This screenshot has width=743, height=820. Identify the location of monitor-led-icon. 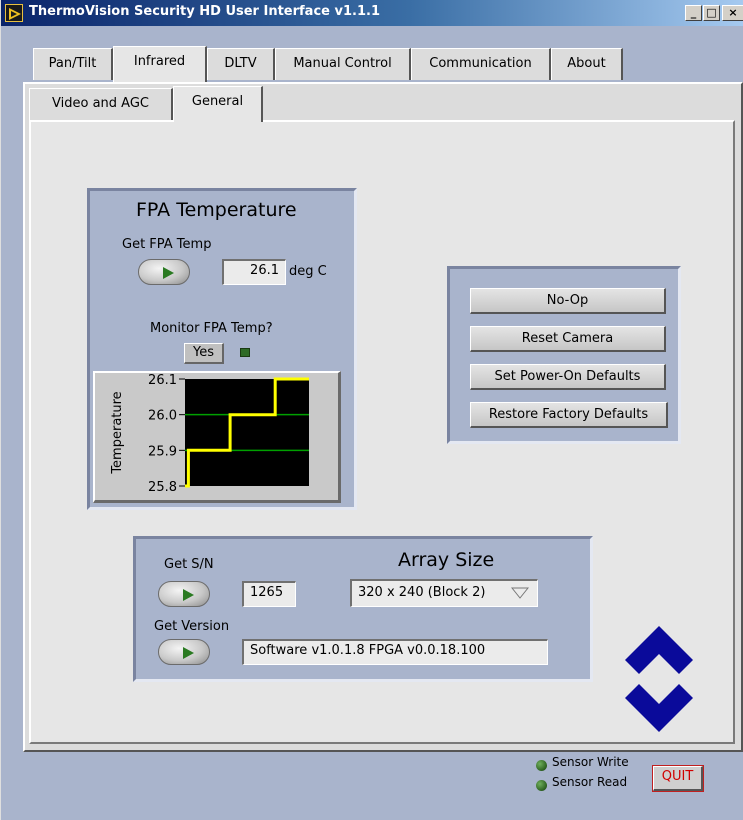
(245, 352).